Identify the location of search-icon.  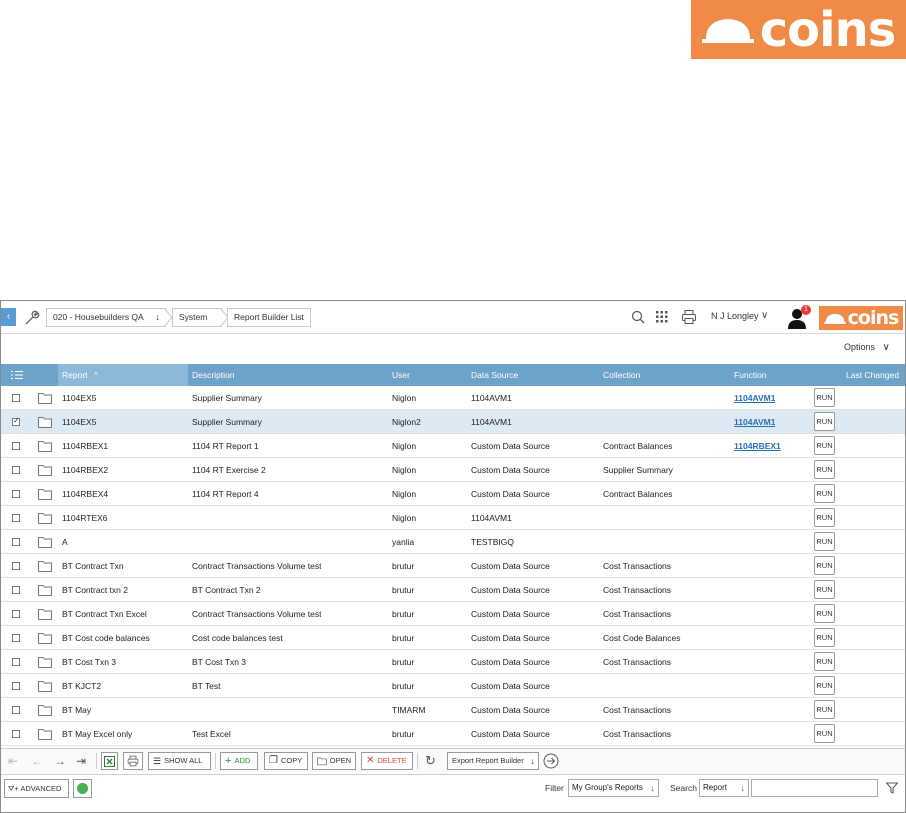
(638, 317).